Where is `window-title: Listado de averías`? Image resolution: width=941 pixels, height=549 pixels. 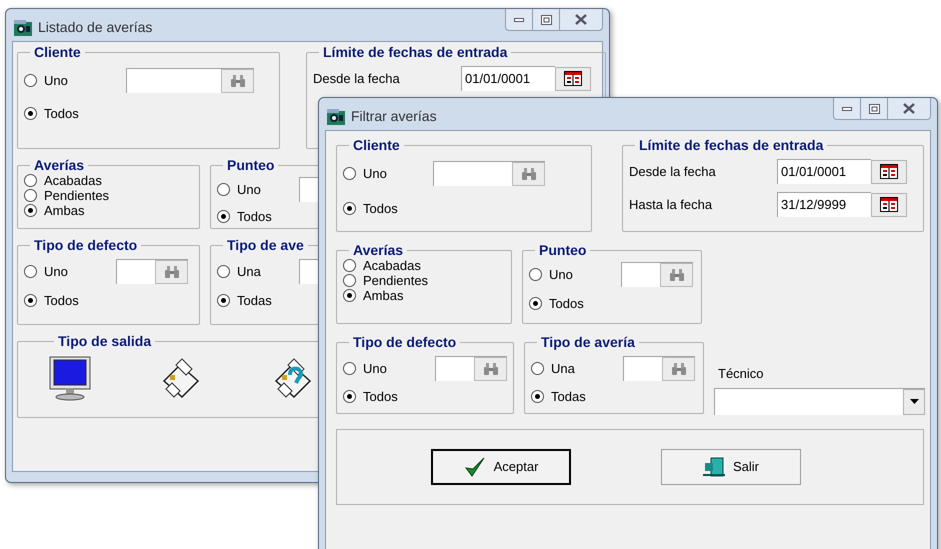 window-title: Listado de averías is located at coordinates (95, 27).